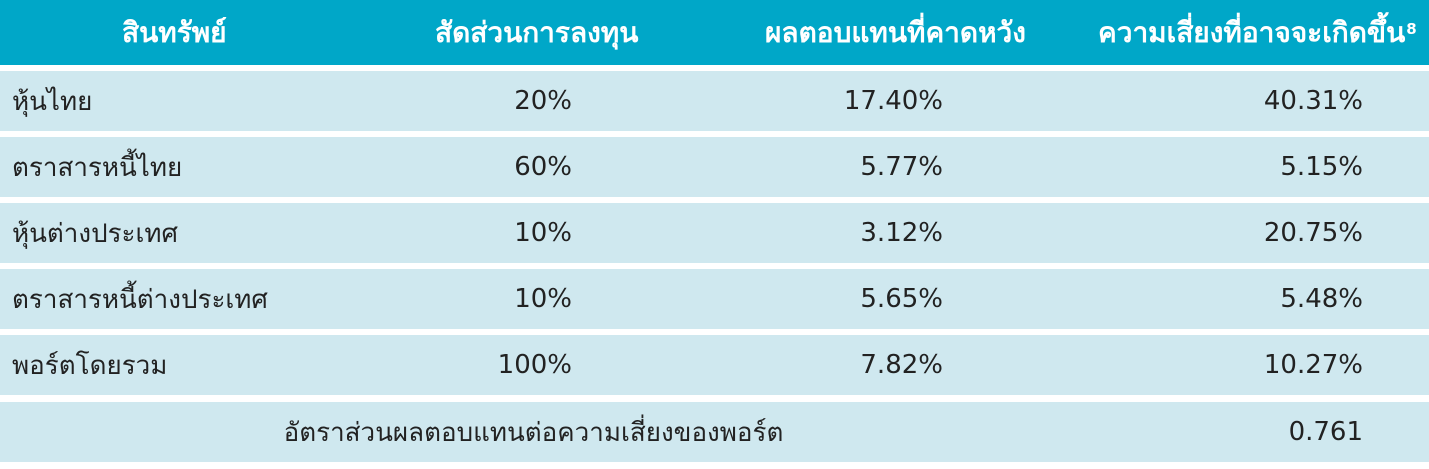  Describe the element at coordinates (895, 32) in the screenshot. I see `header-expected-return: ผลตอบแทนที่คาดหวัง` at that location.